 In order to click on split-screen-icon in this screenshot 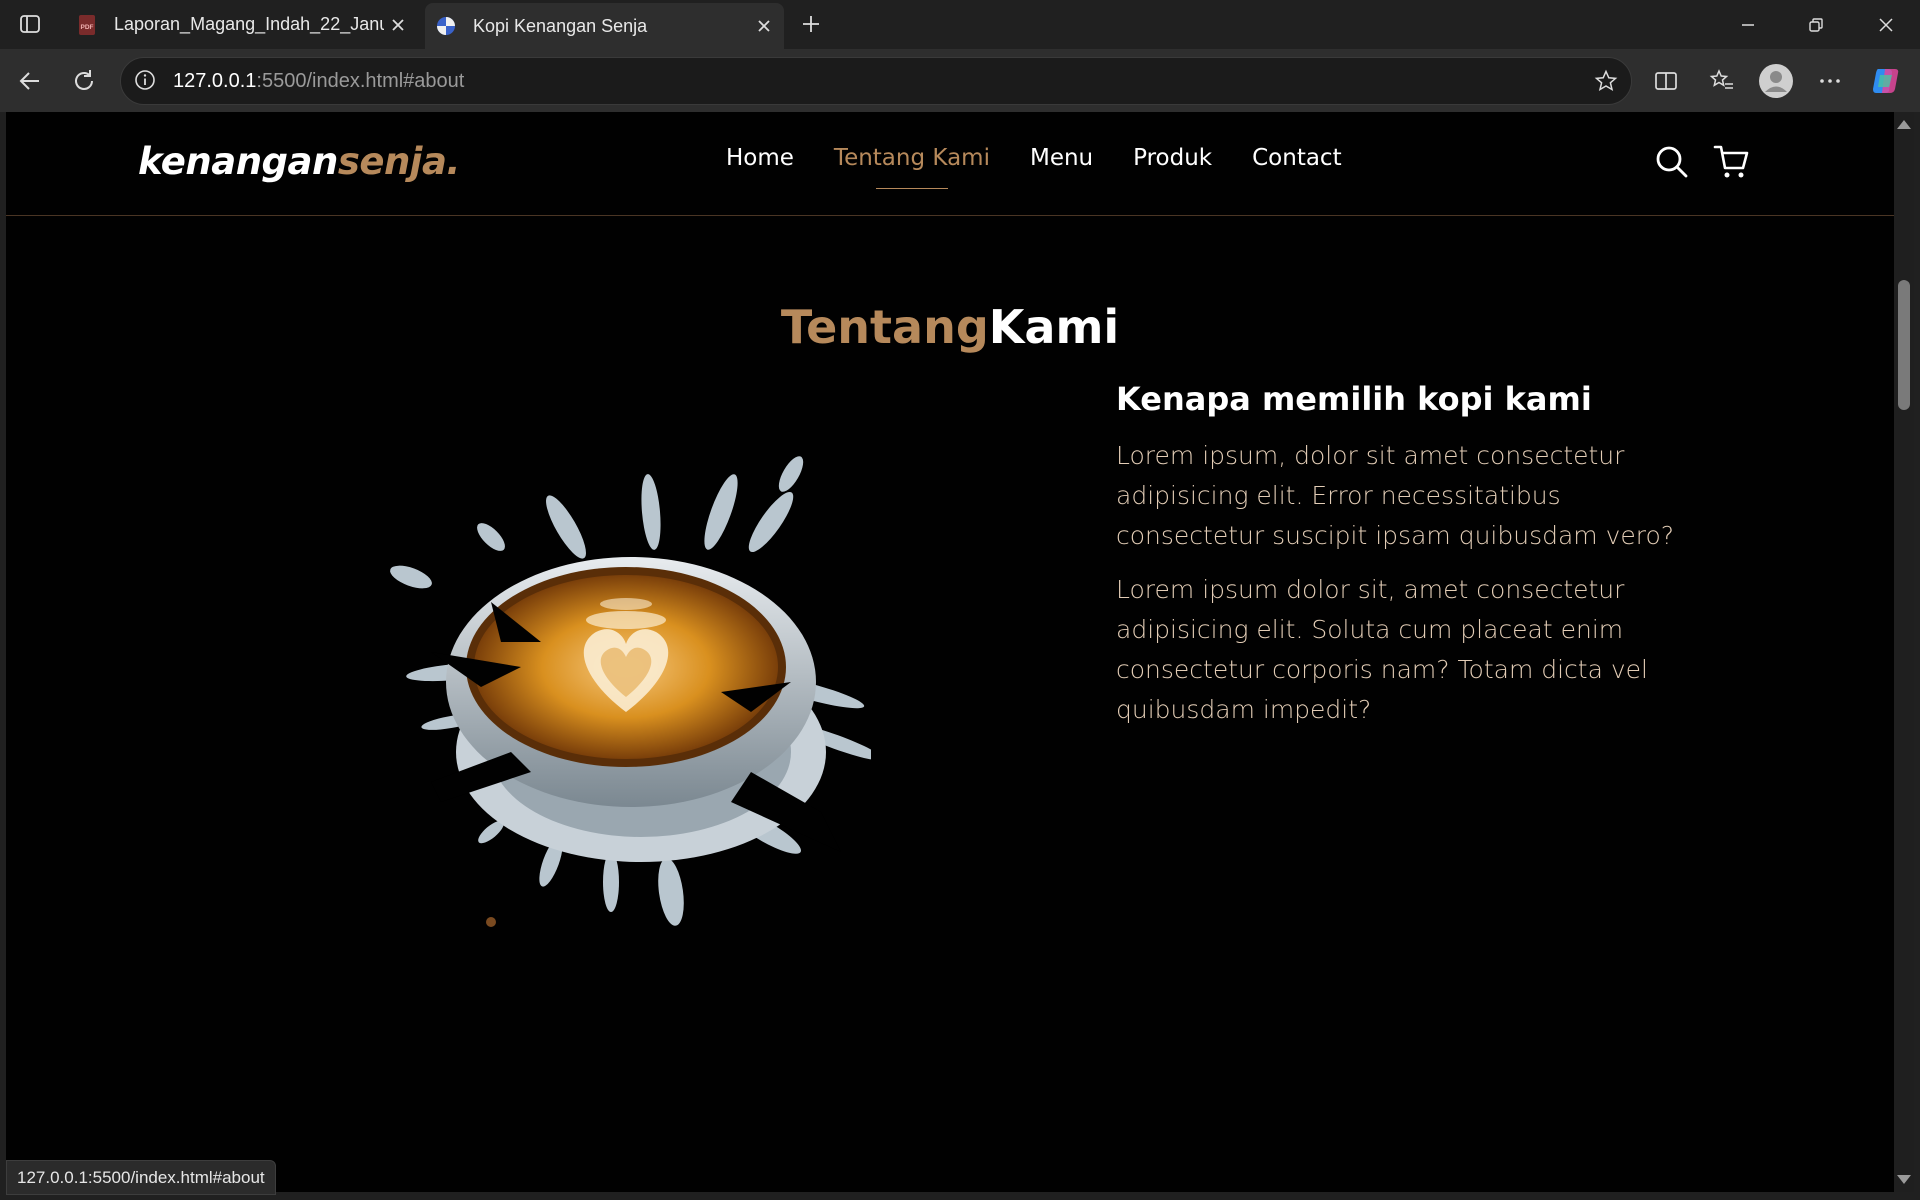, I will do `click(1666, 81)`.